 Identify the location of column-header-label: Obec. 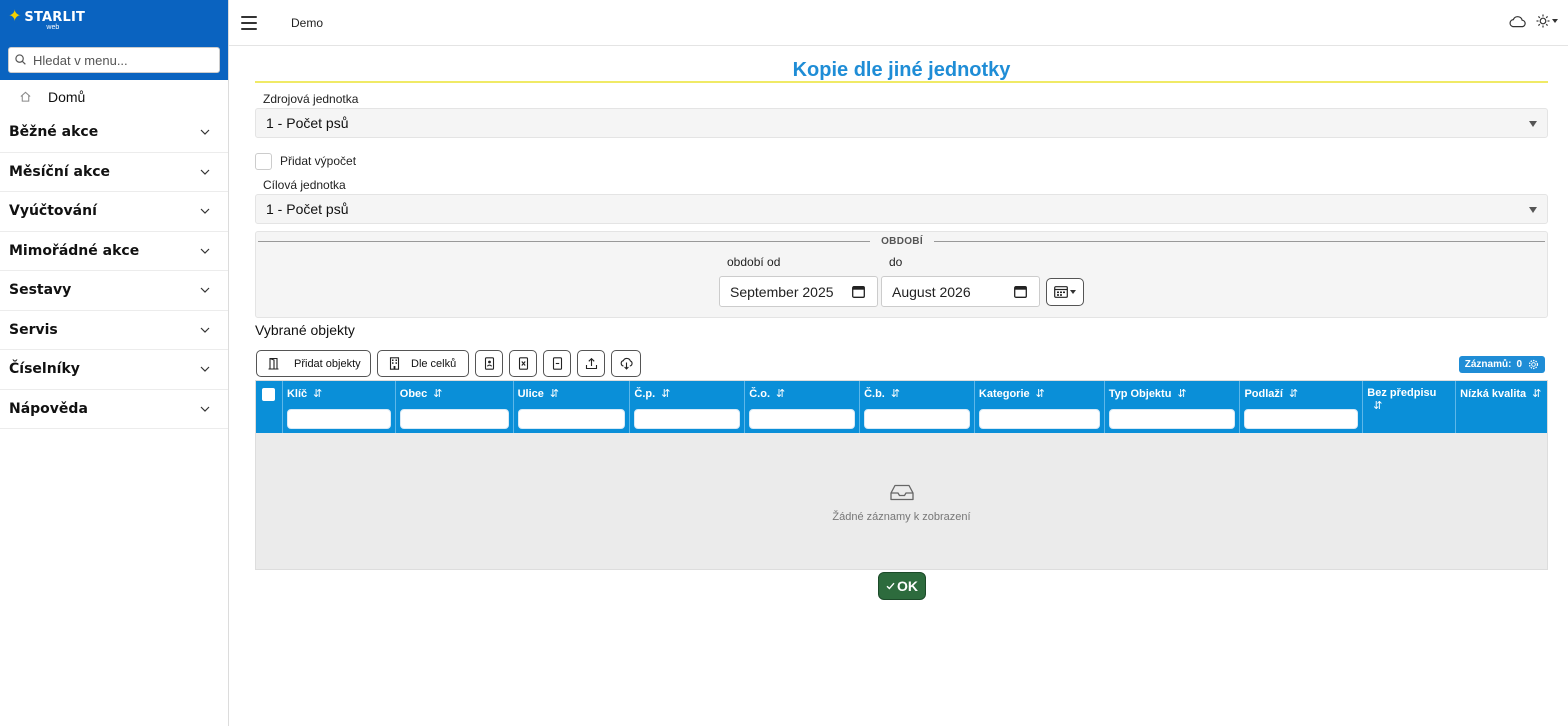
(413, 394).